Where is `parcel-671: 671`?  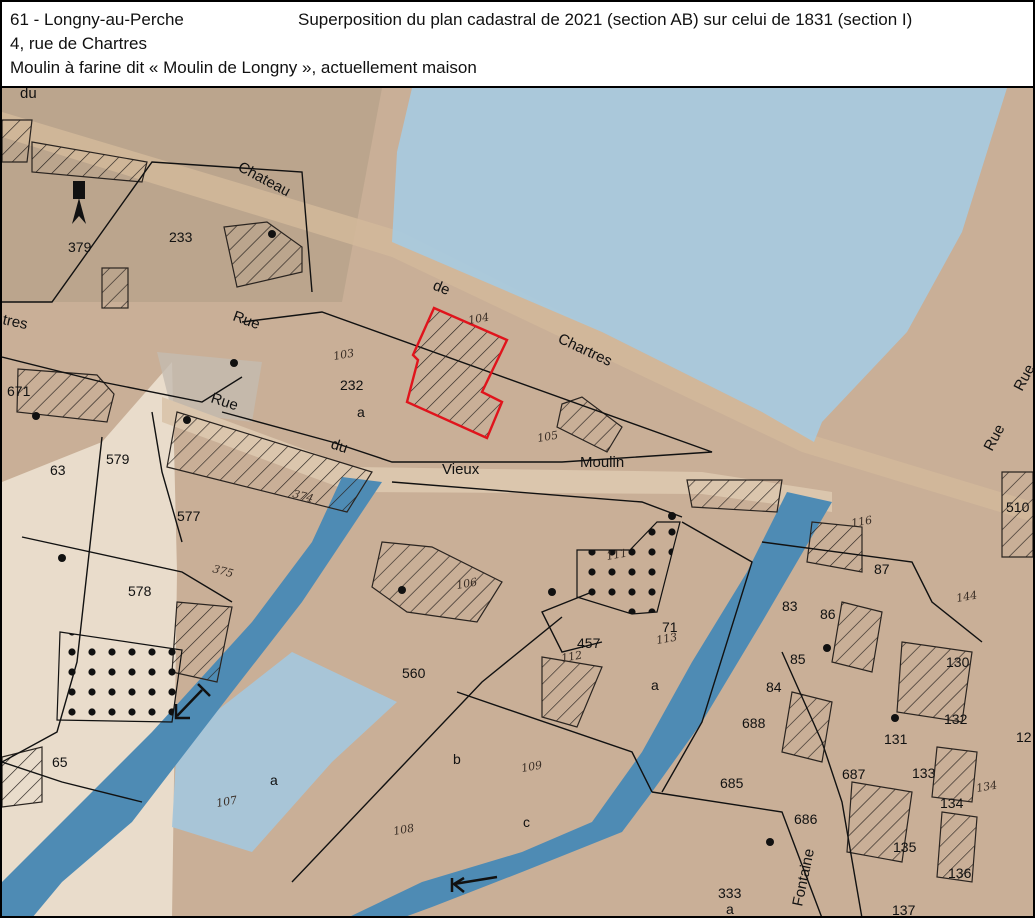 parcel-671: 671 is located at coordinates (19, 391).